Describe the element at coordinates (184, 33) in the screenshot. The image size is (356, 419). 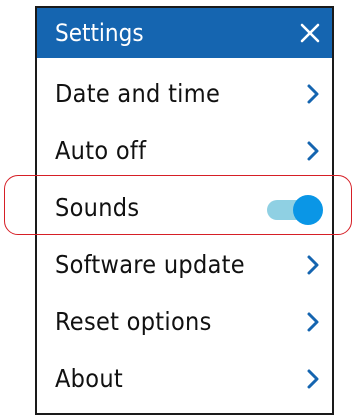
I see `settings-header: Settings` at that location.